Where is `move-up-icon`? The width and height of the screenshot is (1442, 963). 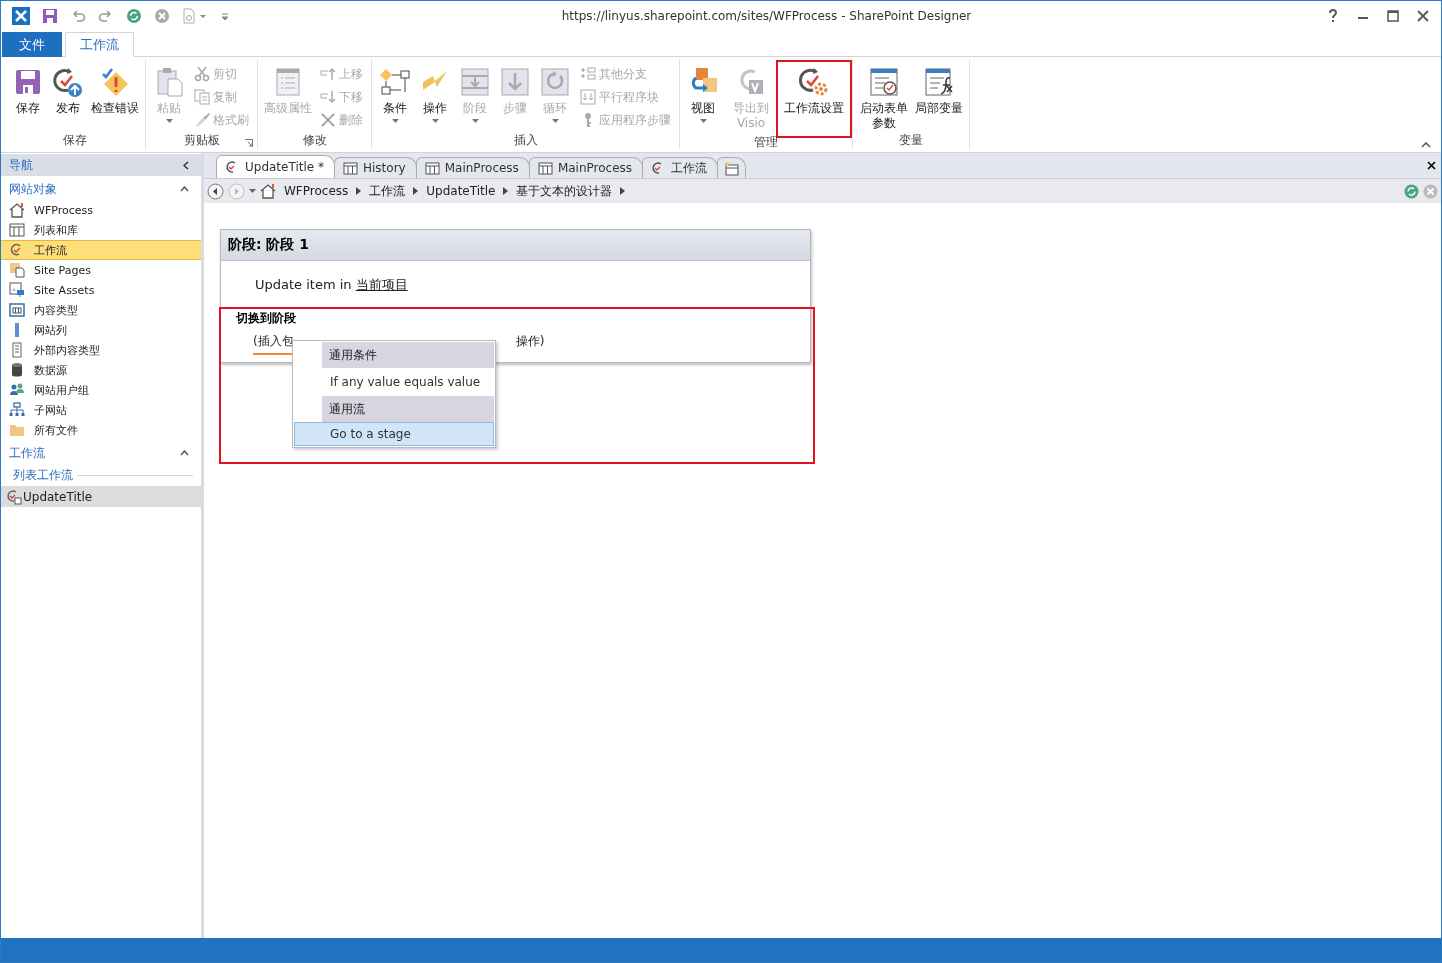 move-up-icon is located at coordinates (328, 74).